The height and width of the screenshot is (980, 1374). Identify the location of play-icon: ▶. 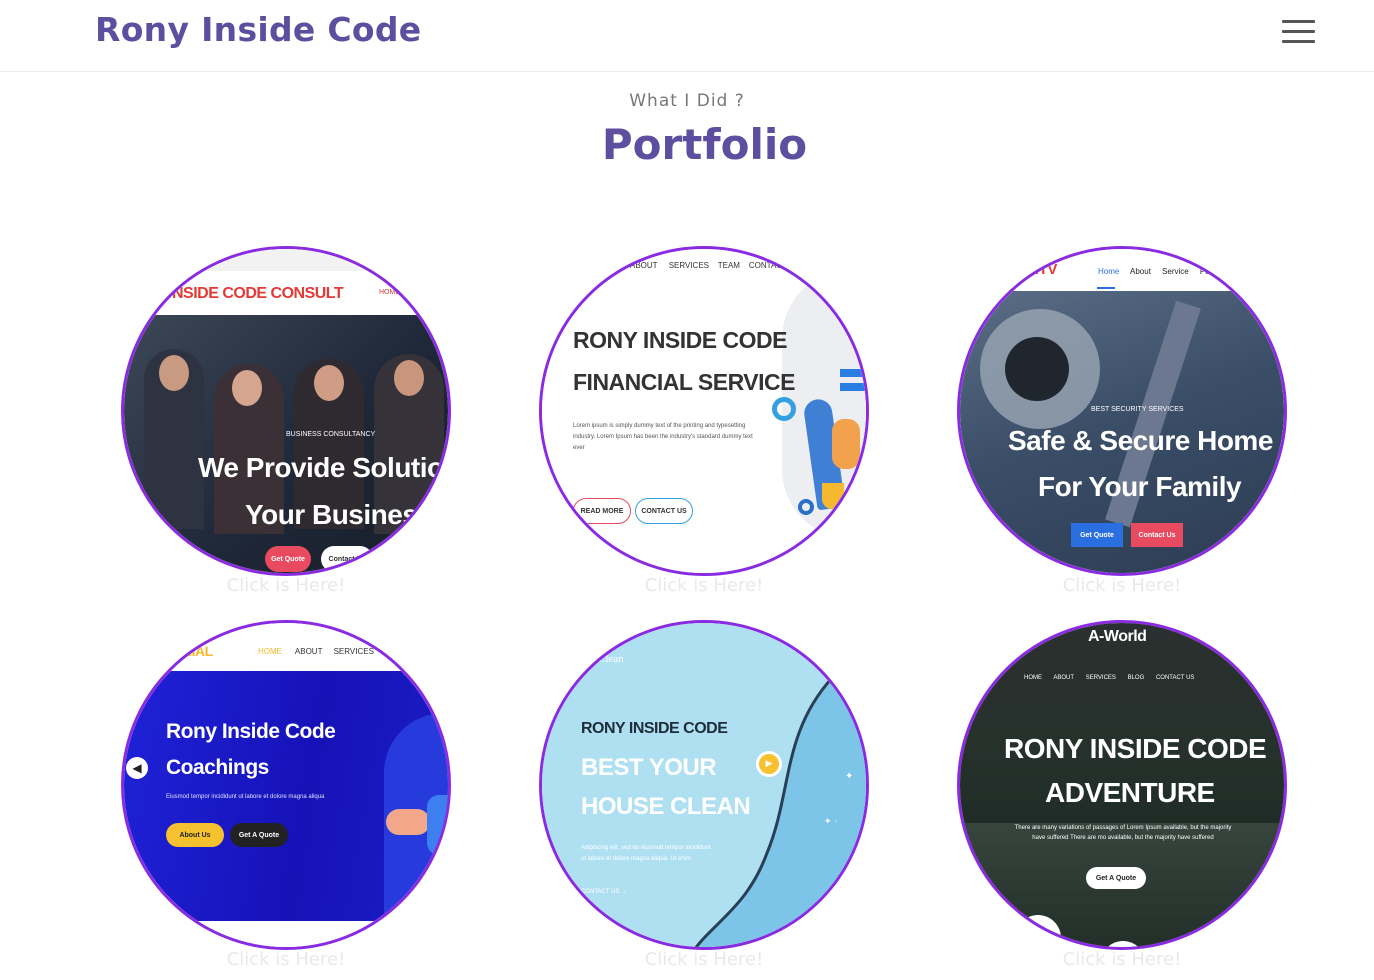
(769, 764).